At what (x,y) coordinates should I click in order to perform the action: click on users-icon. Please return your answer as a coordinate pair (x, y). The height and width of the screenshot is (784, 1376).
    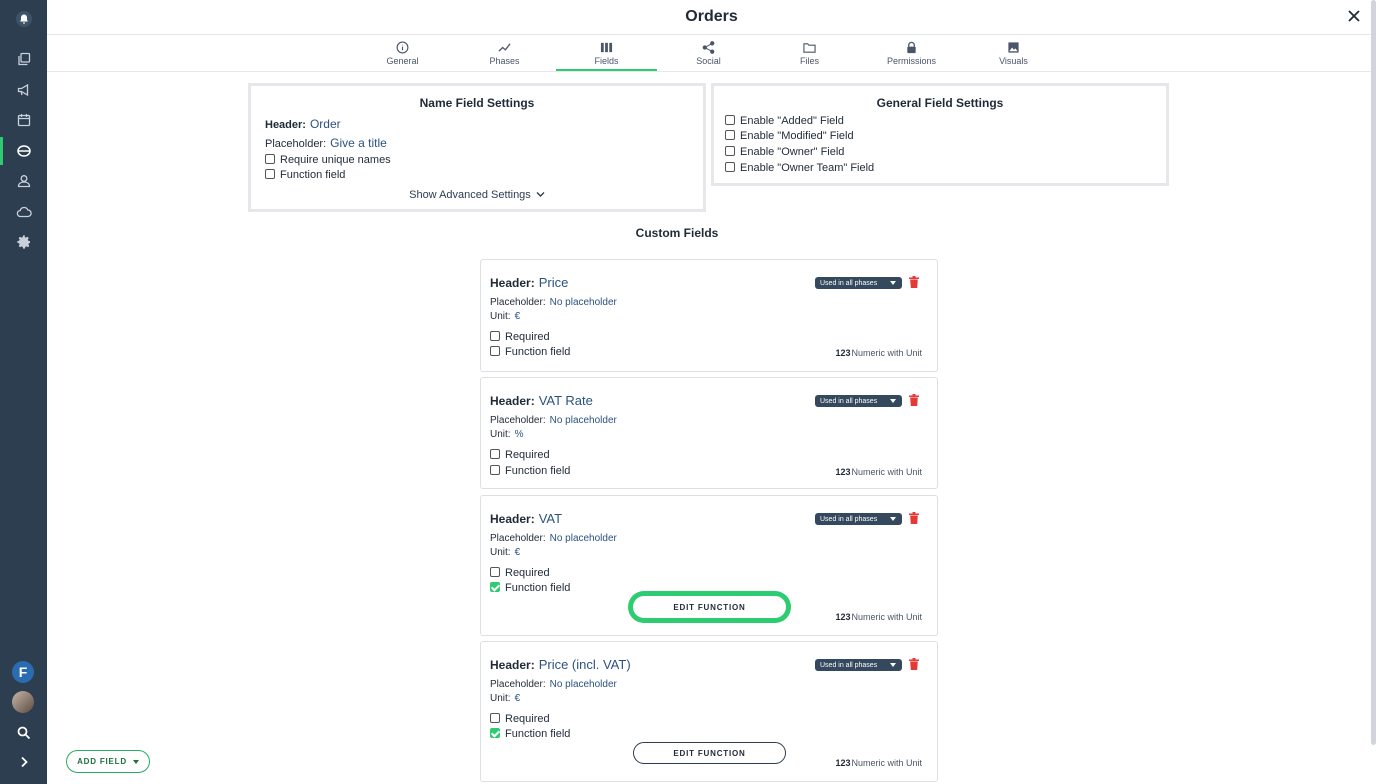
    Looking at the image, I should click on (23, 181).